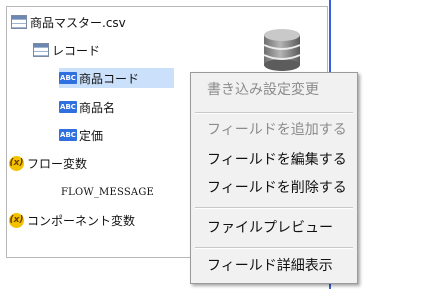  What do you see at coordinates (270, 266) in the screenshot?
I see `menu-item-field-details: フィールド詳細表示` at bounding box center [270, 266].